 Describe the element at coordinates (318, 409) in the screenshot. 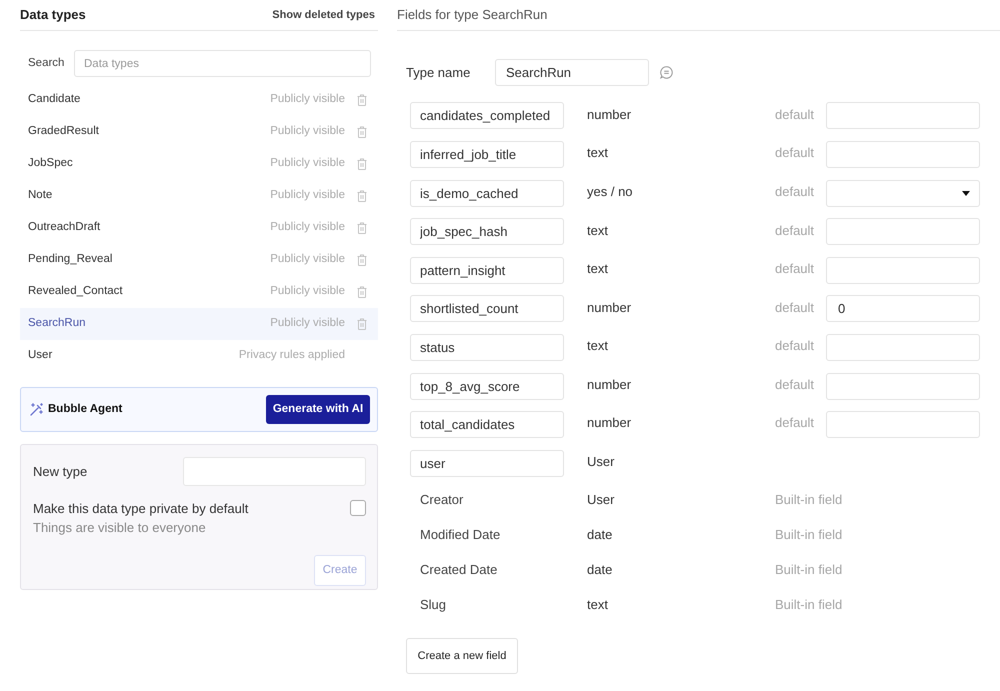

I see `generate-with-ai-button: Generate with AI` at that location.